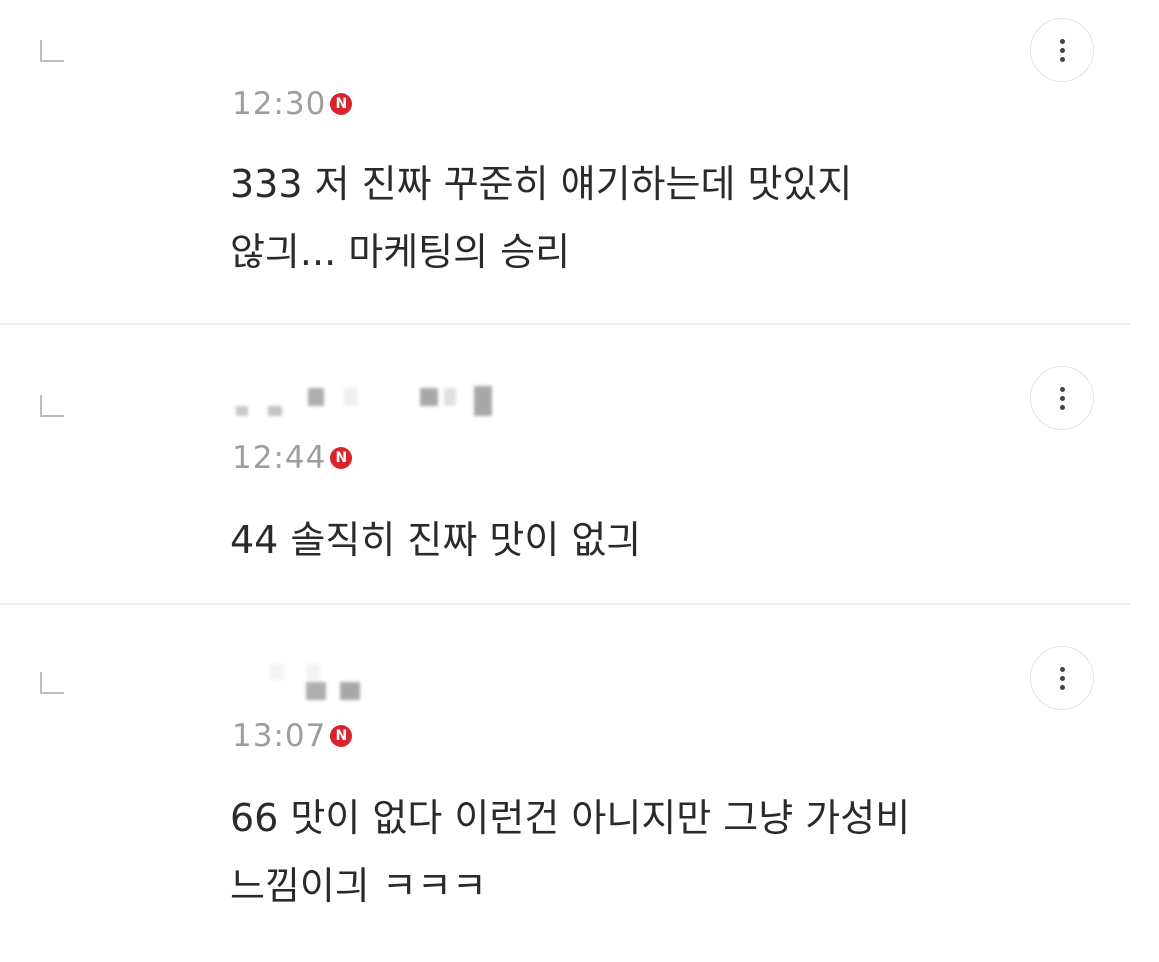 The width and height of the screenshot is (1159, 962). What do you see at coordinates (660, 540) in the screenshot?
I see `reply-text: 44 솔직히 진짜 맛이 없긔` at bounding box center [660, 540].